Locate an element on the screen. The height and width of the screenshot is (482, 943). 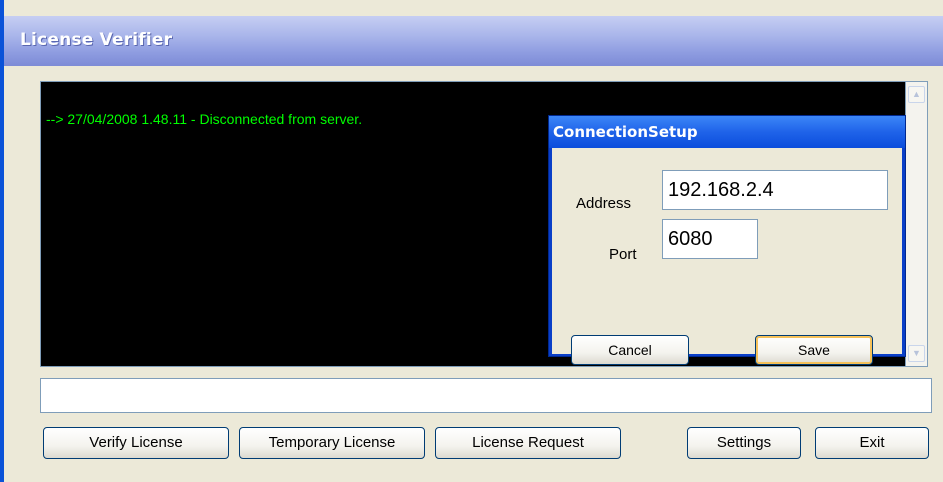
exit-button: Exit is located at coordinates (872, 443).